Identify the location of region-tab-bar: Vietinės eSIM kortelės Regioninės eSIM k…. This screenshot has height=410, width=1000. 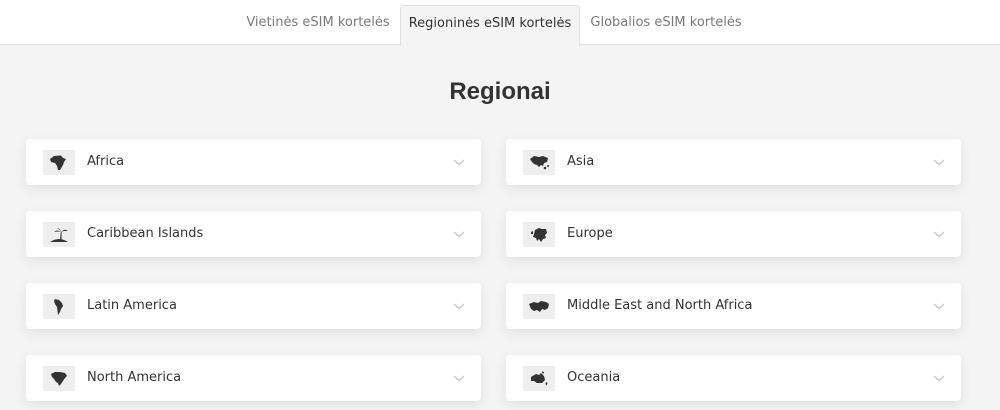
(500, 23).